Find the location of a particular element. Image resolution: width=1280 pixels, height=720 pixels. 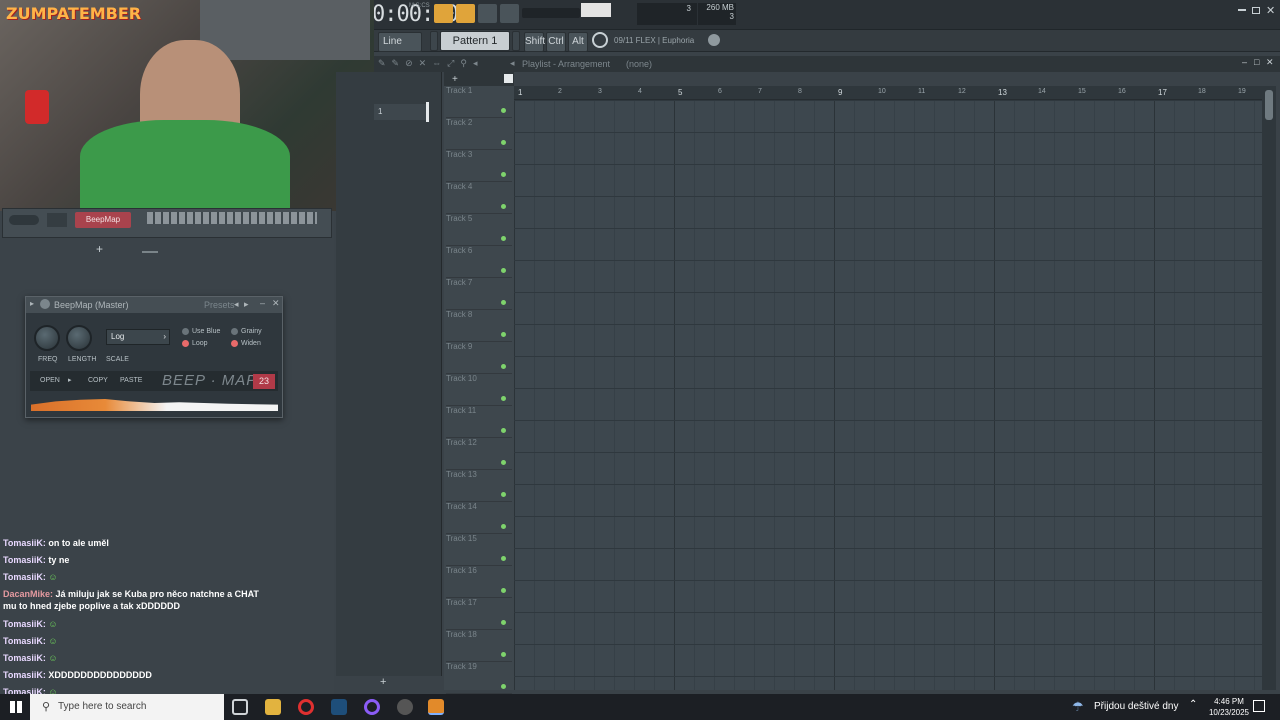

online-icon is located at coordinates (714, 40).